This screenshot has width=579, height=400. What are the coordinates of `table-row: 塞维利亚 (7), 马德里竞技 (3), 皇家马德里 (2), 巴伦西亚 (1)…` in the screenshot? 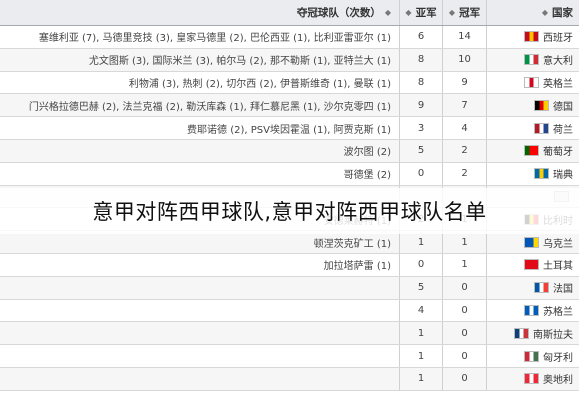 It's located at (289, 37).